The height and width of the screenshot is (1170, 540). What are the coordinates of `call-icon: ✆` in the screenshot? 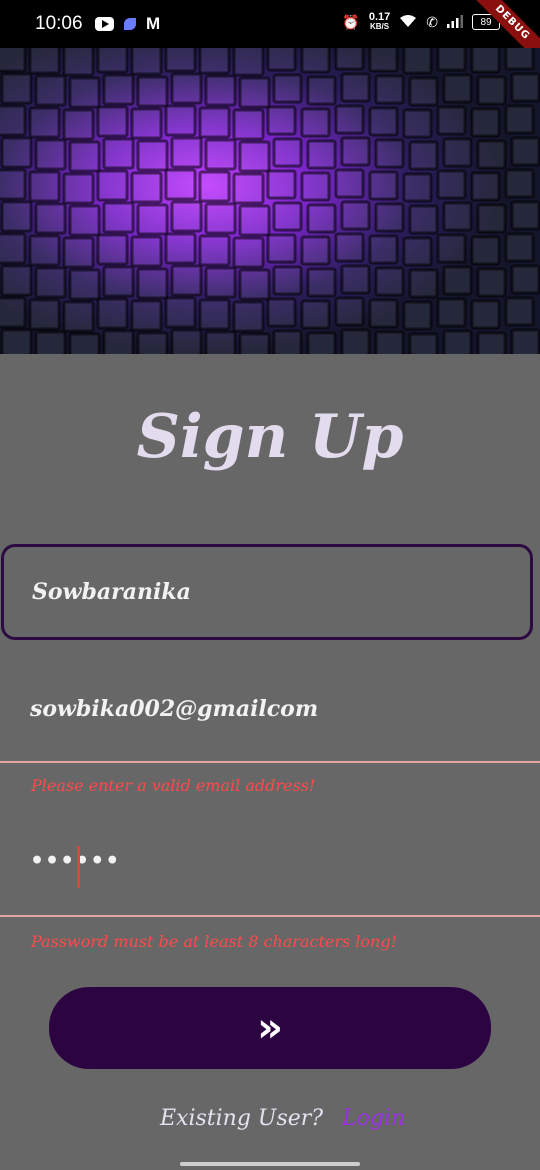 It's located at (432, 21).